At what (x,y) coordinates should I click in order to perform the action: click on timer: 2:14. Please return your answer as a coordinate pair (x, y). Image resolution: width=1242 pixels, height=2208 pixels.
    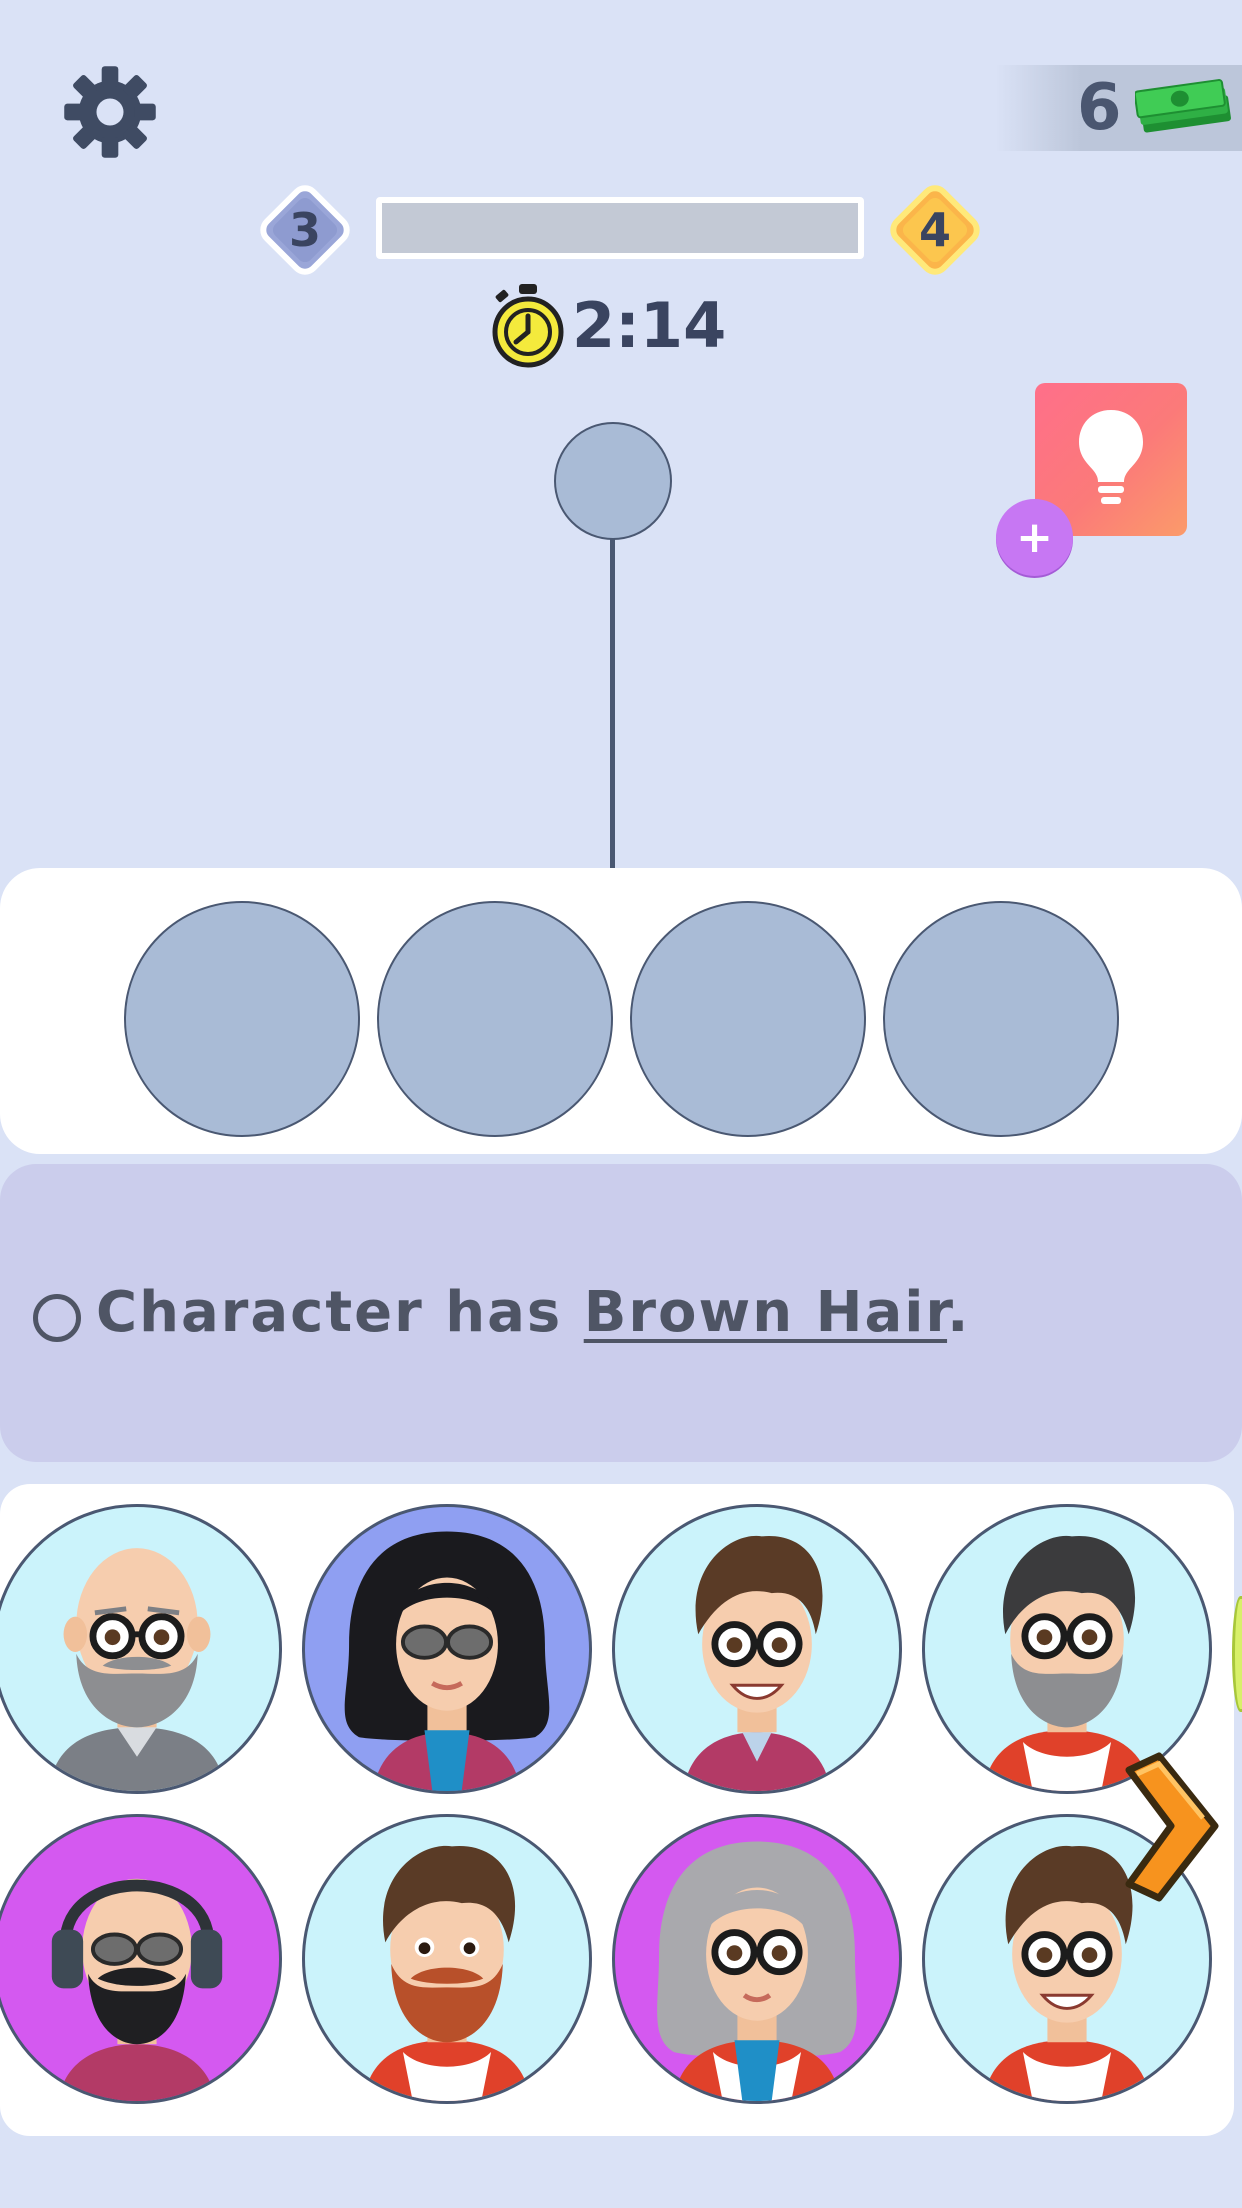
    Looking at the image, I should click on (607, 325).